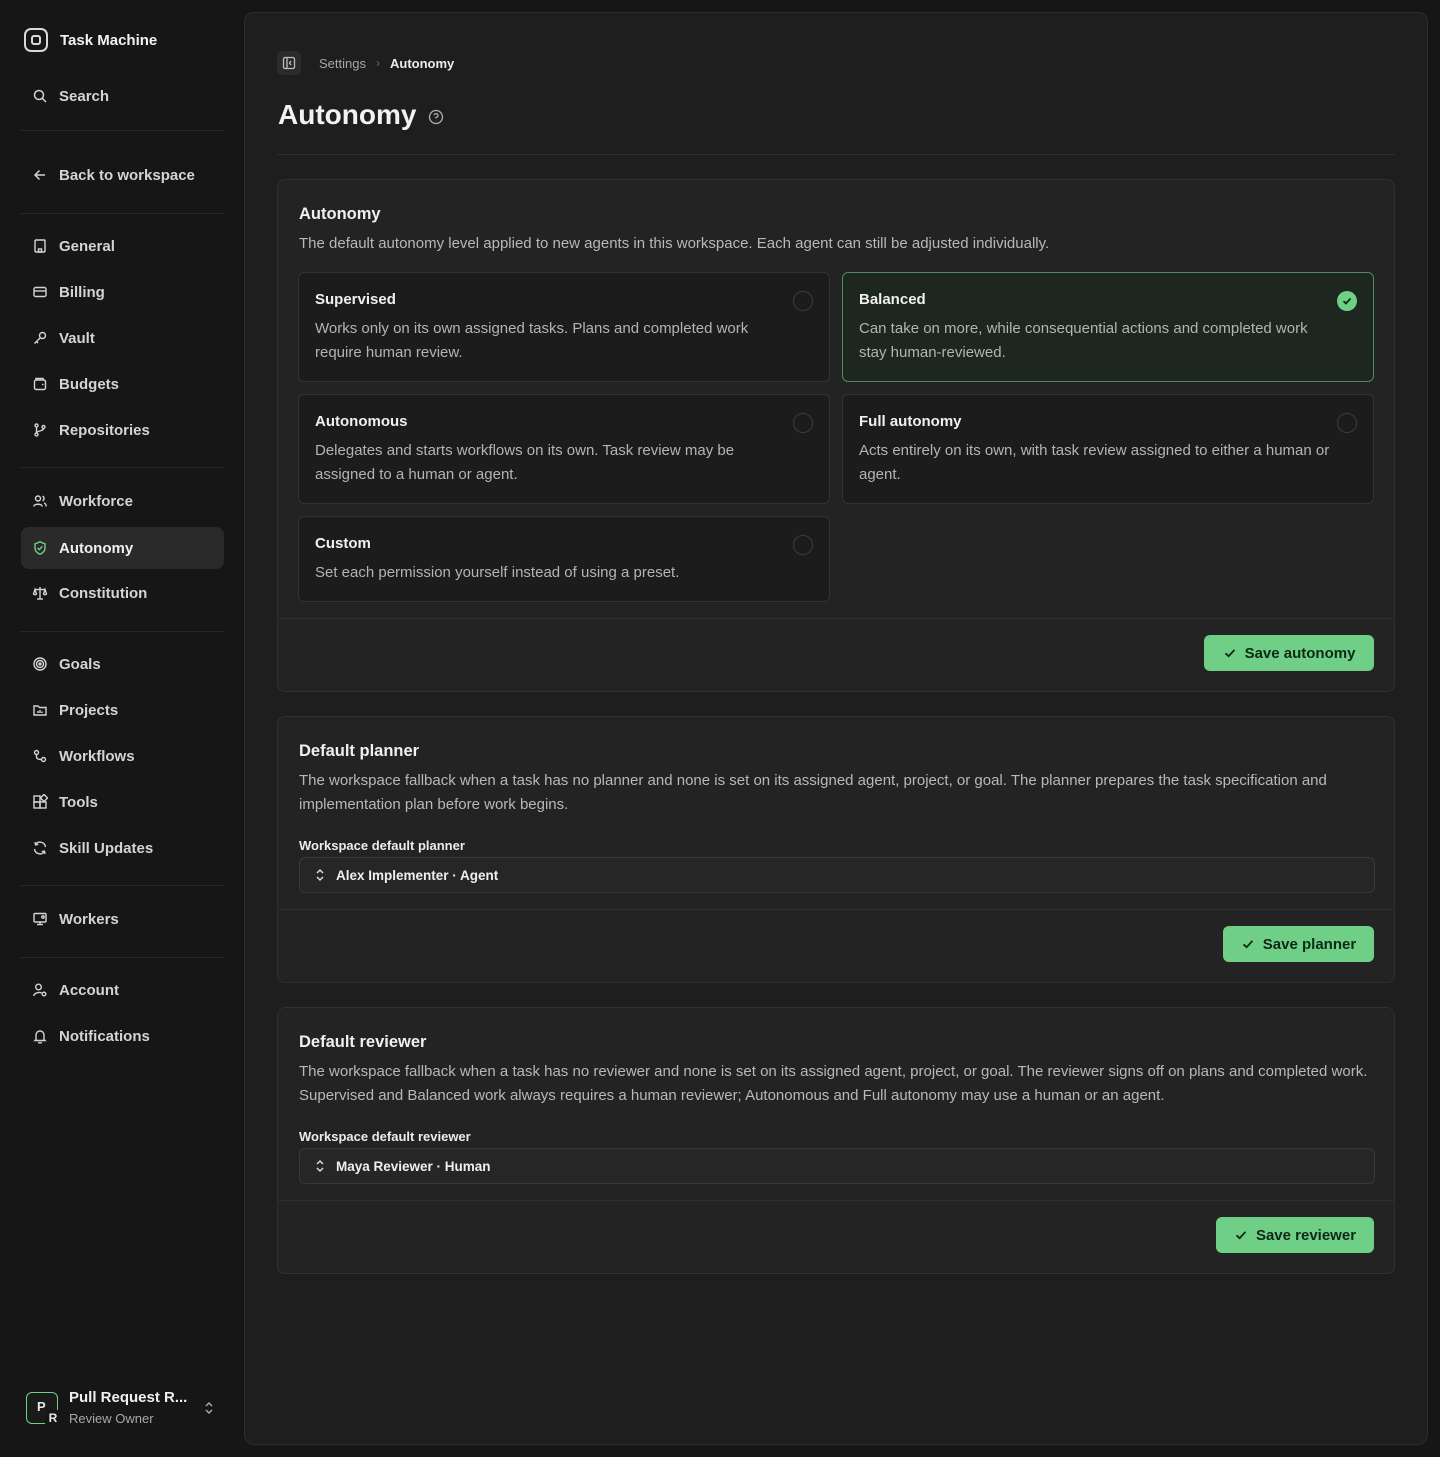 The height and width of the screenshot is (1457, 1440). Describe the element at coordinates (96, 501) in the screenshot. I see `sidebar-item-label: Workforce` at that location.